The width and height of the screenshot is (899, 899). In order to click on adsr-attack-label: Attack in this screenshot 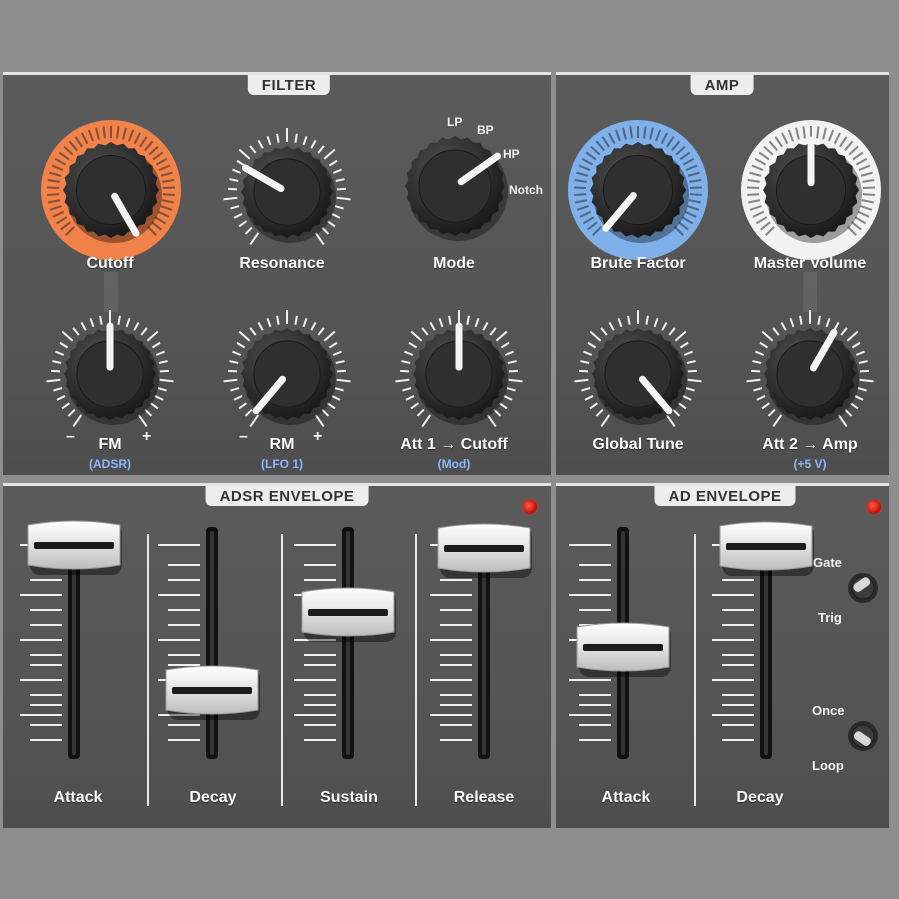, I will do `click(78, 797)`.